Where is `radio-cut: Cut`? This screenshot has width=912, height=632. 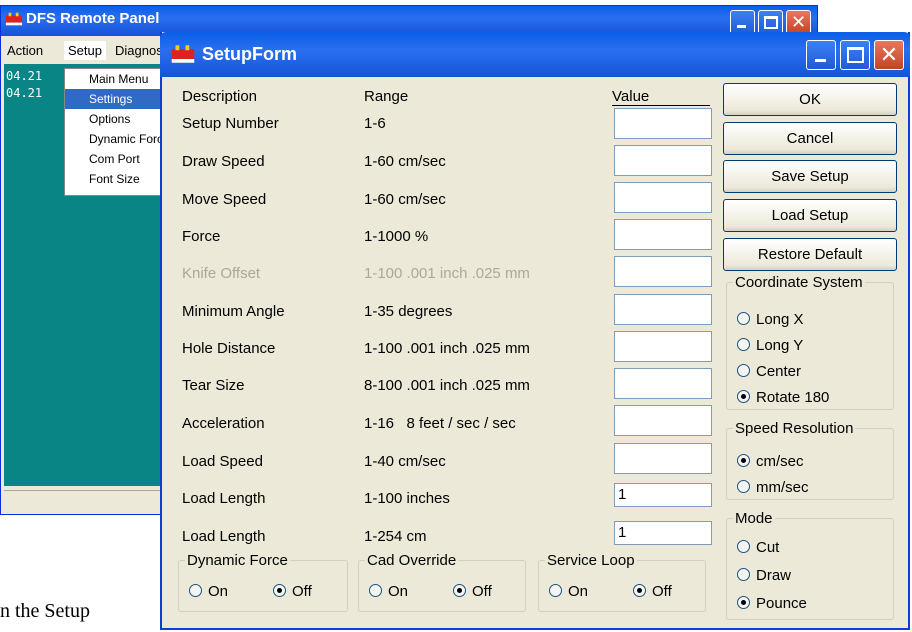
radio-cut: Cut is located at coordinates (758, 547).